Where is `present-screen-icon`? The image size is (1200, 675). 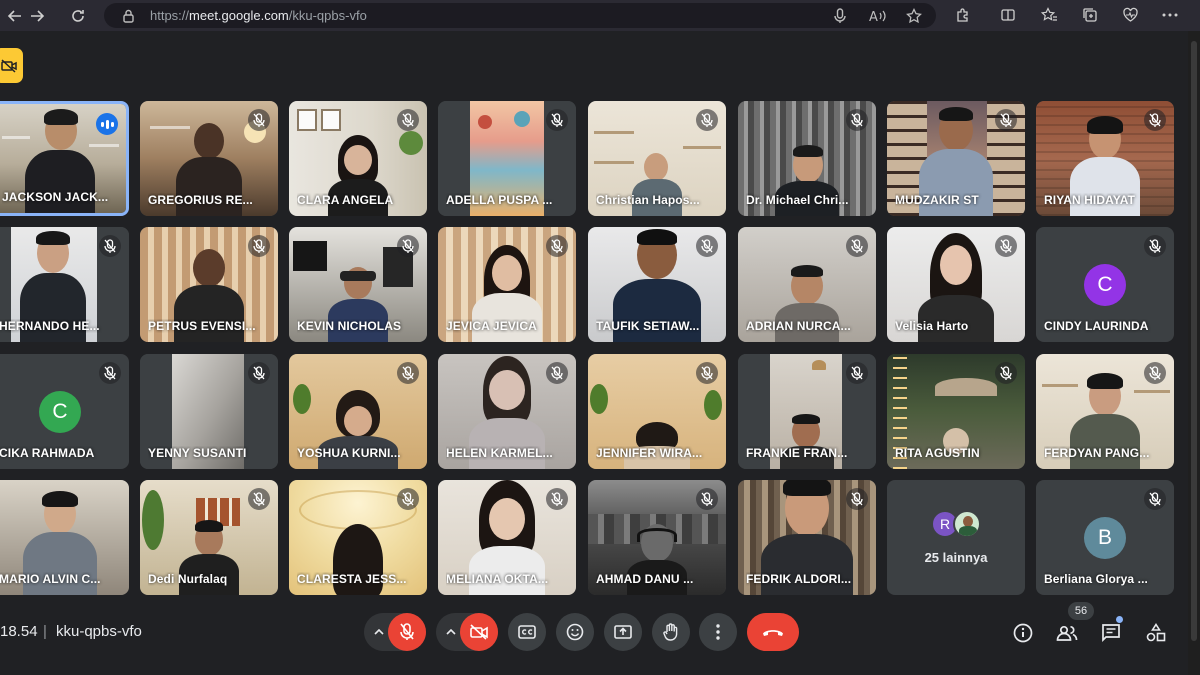 present-screen-icon is located at coordinates (623, 632).